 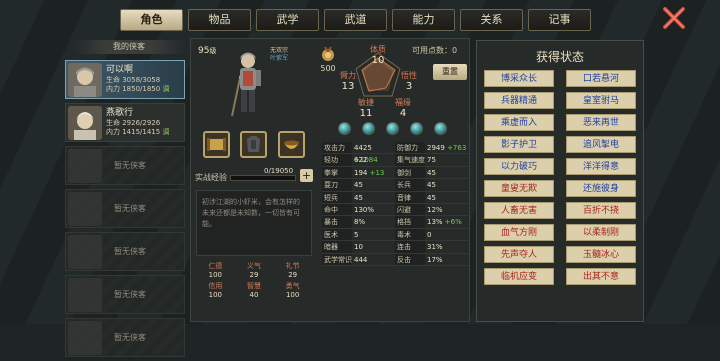 I want to click on scroll-icon, so click(x=216, y=144).